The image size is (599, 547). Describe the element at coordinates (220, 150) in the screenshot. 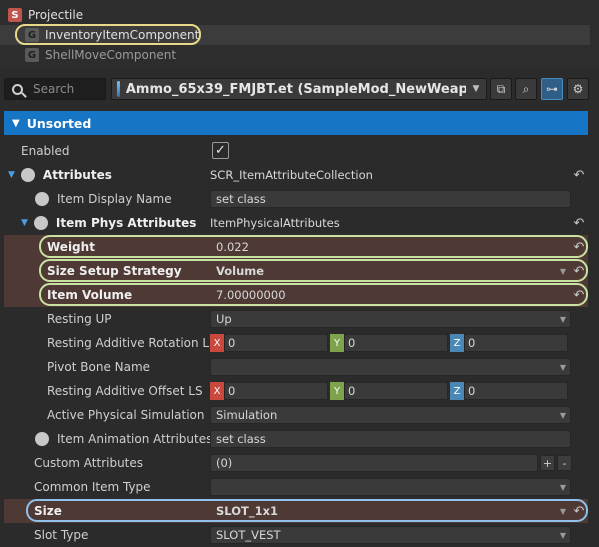

I see `enabled-checkbox: ✓` at that location.